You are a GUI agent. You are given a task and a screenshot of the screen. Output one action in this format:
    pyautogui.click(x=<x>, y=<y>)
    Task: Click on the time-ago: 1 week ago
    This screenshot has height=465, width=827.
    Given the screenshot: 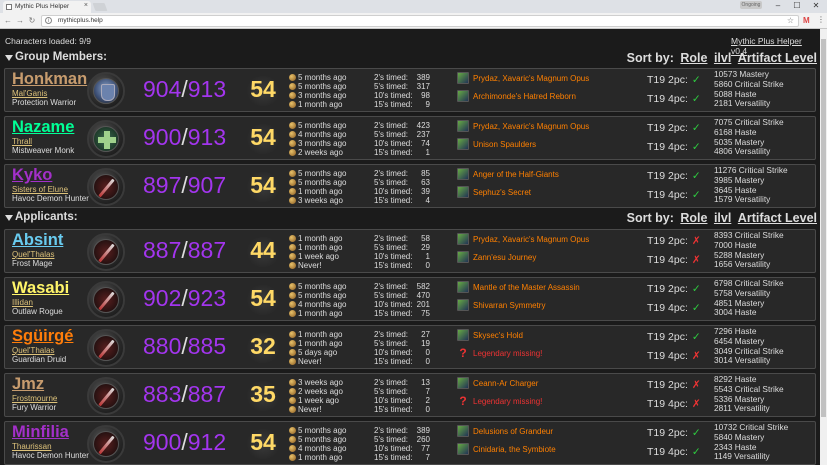 What is the action you would take?
    pyautogui.click(x=318, y=400)
    